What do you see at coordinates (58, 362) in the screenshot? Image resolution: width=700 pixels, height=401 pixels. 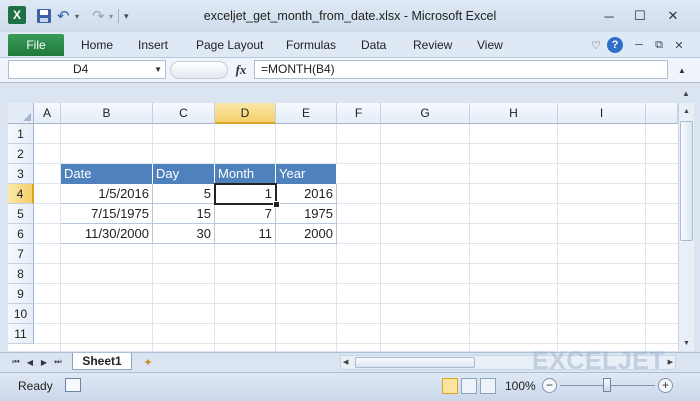 I see `last-sheet-icon: ⏭` at bounding box center [58, 362].